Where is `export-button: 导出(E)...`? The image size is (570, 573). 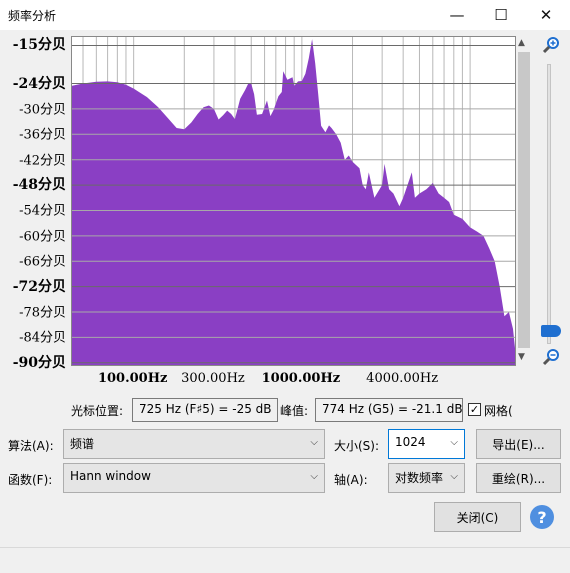 export-button: 导出(E)... is located at coordinates (518, 444).